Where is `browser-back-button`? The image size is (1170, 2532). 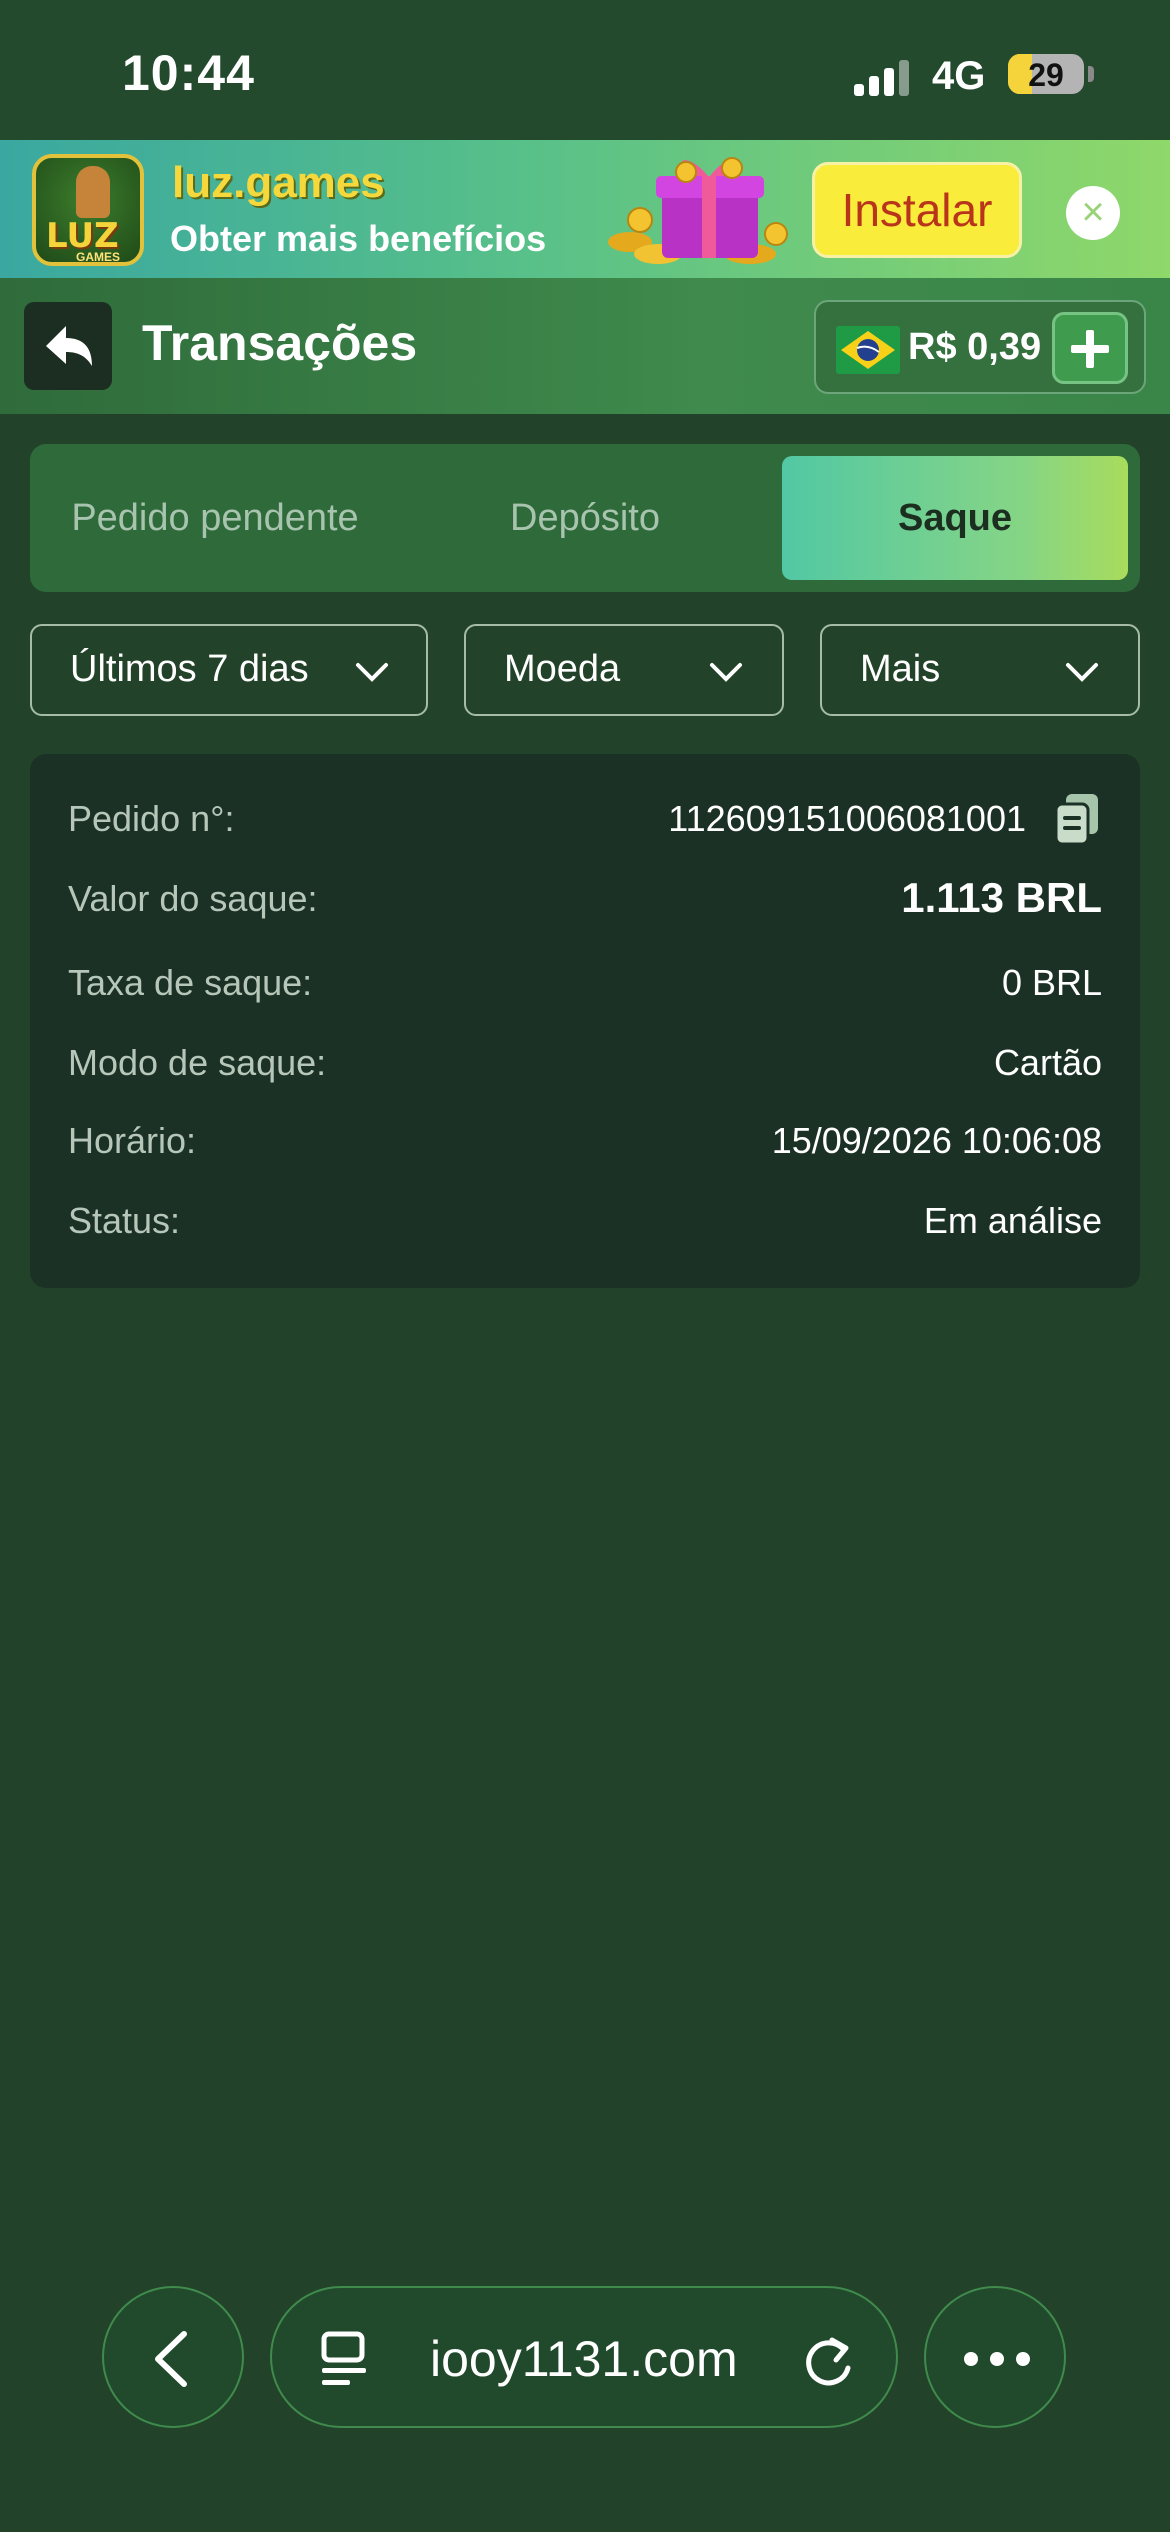 browser-back-button is located at coordinates (173, 2357).